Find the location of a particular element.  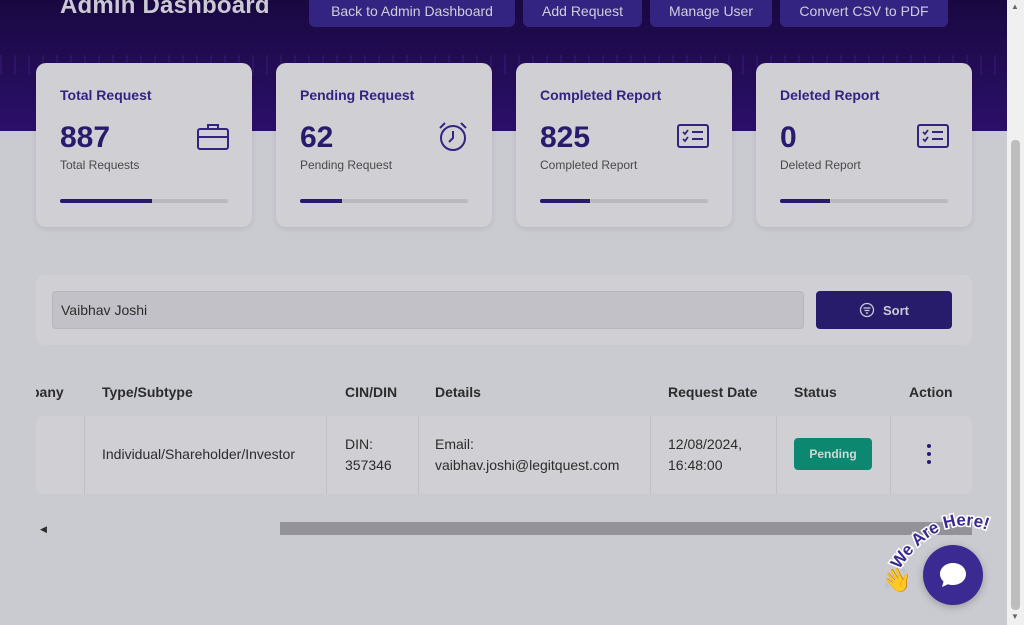

cell-din-value: 357346 is located at coordinates (368, 465).